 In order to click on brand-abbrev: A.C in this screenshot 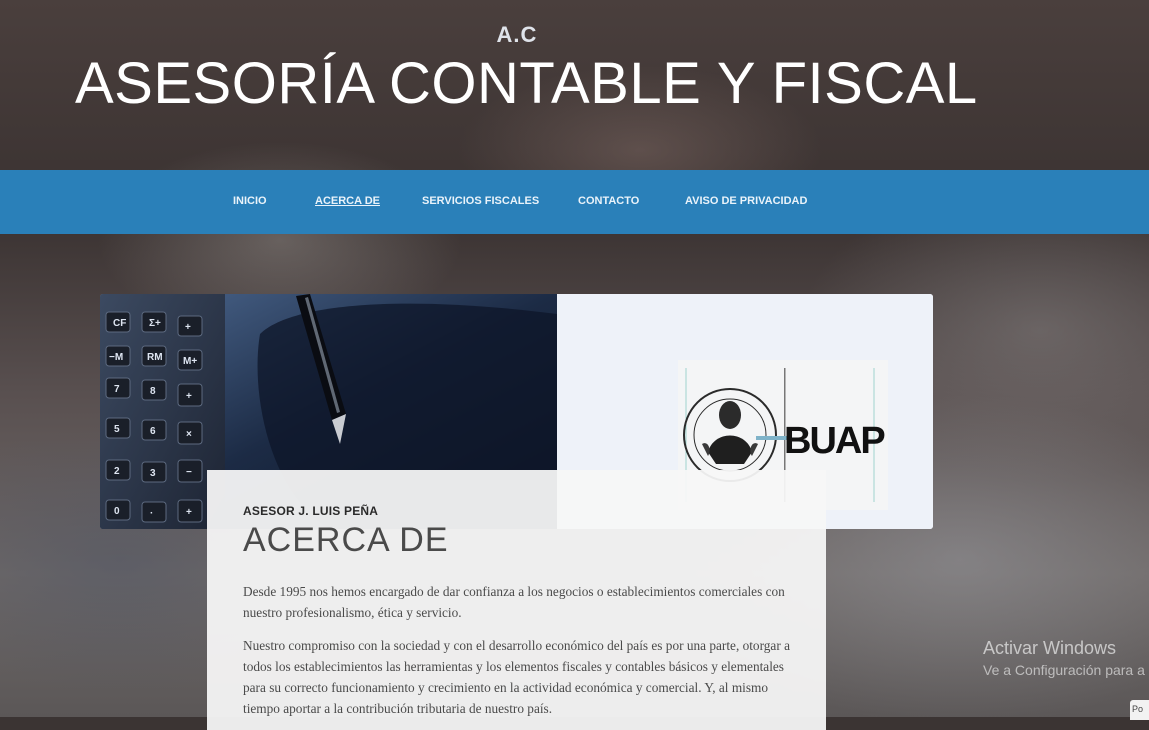, I will do `click(517, 34)`.